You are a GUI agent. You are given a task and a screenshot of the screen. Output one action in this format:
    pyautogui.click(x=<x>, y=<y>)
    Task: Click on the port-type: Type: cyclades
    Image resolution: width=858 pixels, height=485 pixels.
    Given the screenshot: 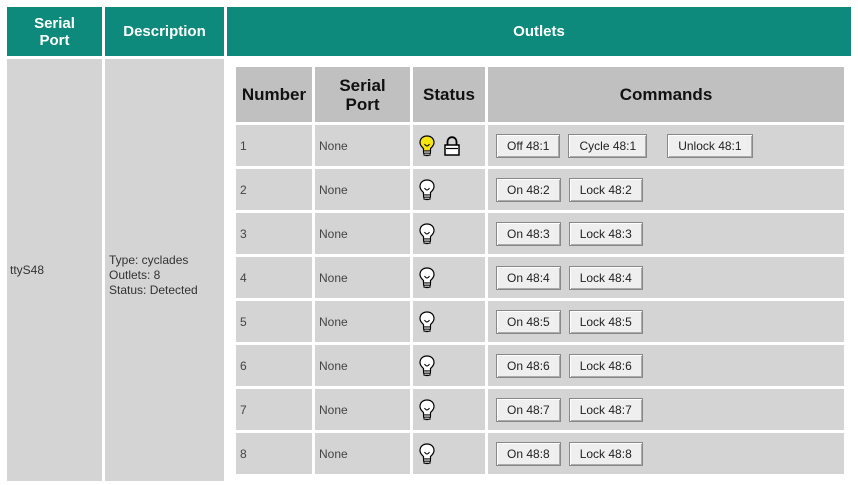 What is the action you would take?
    pyautogui.click(x=149, y=260)
    